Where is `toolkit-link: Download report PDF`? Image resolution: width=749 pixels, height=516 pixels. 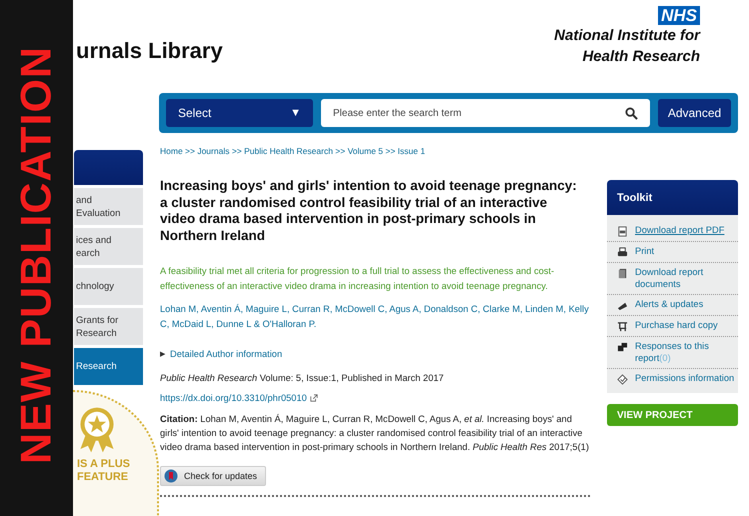 toolkit-link: Download report PDF is located at coordinates (679, 230).